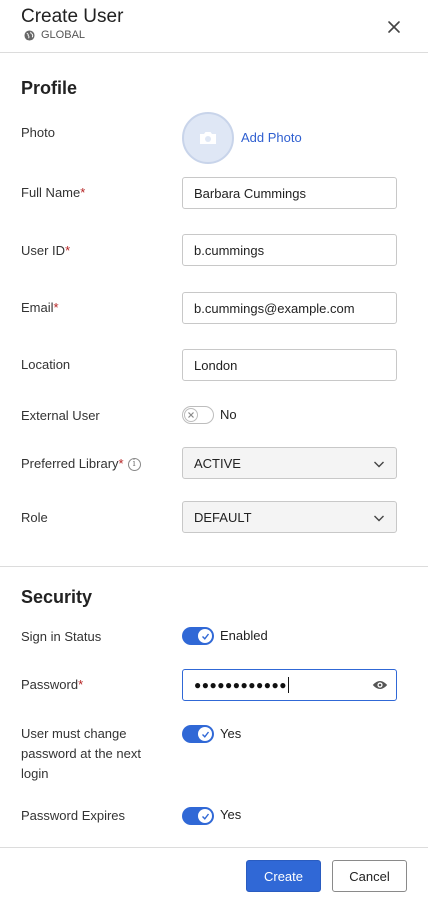  I want to click on preferred-library-select: ACTIVE, so click(289, 463).